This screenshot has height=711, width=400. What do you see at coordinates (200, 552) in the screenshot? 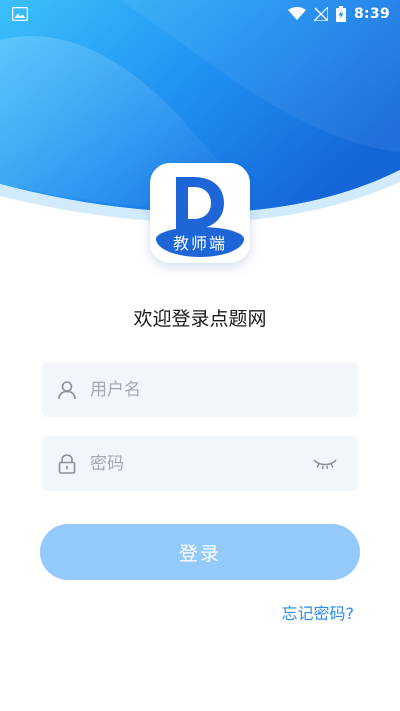
I see `login-button: 登录` at bounding box center [200, 552].